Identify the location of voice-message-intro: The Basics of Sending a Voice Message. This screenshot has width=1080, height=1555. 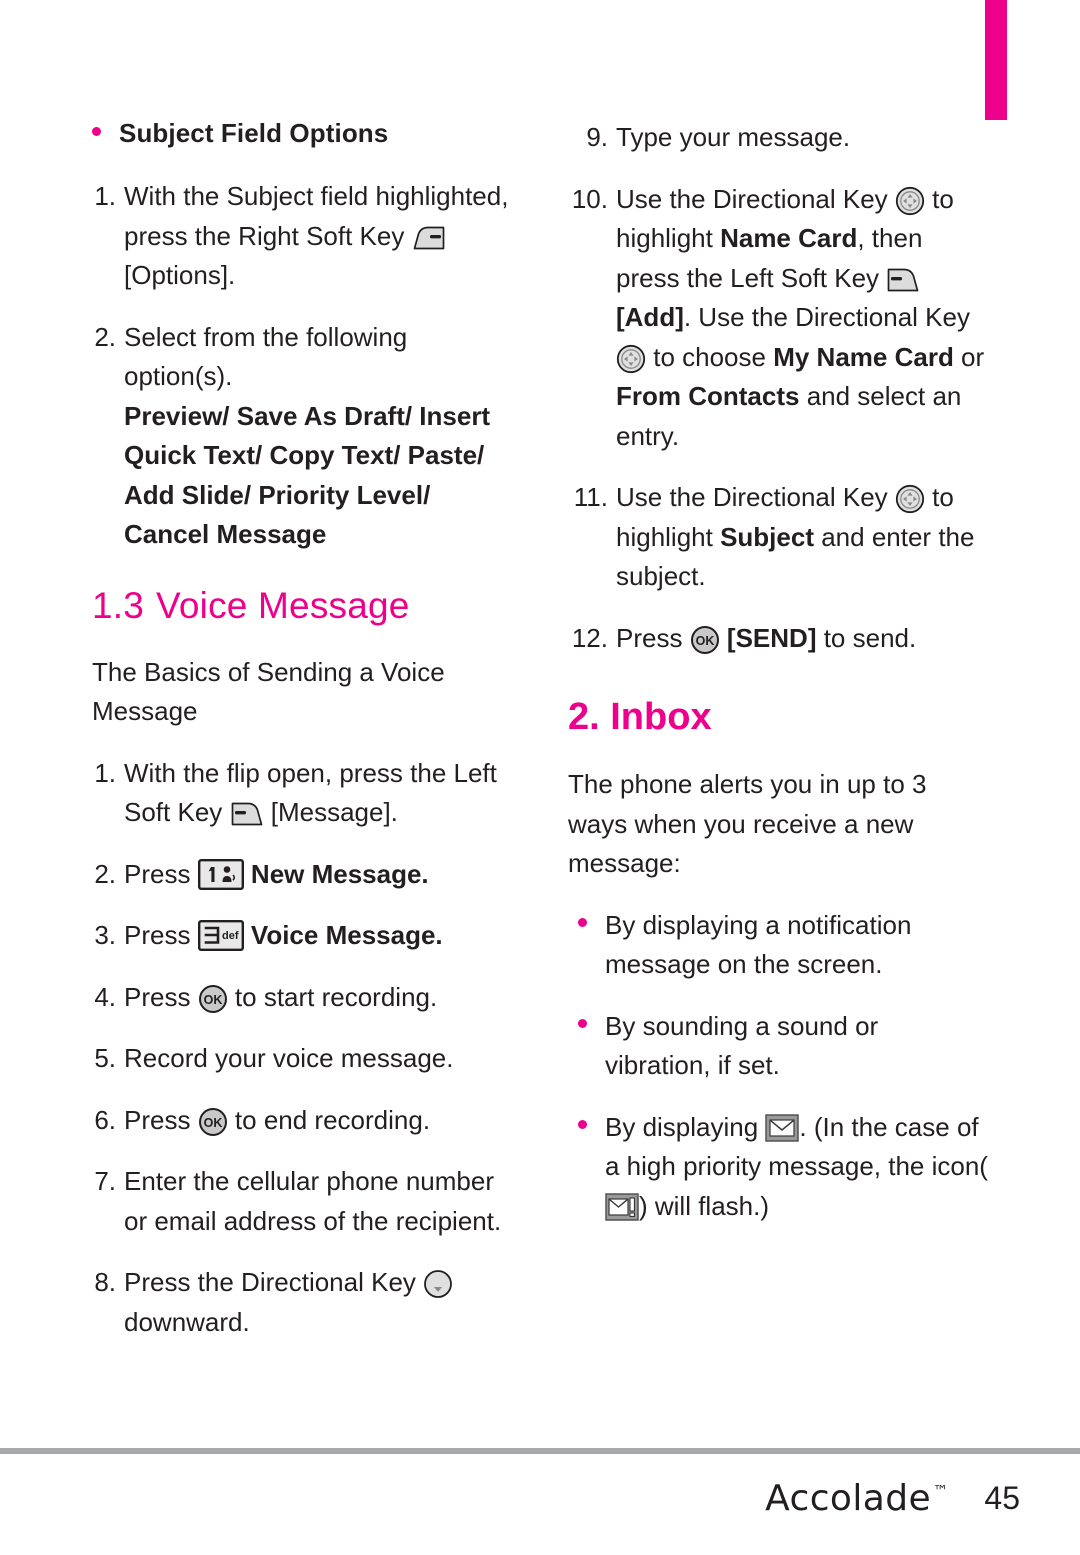
(268, 691).